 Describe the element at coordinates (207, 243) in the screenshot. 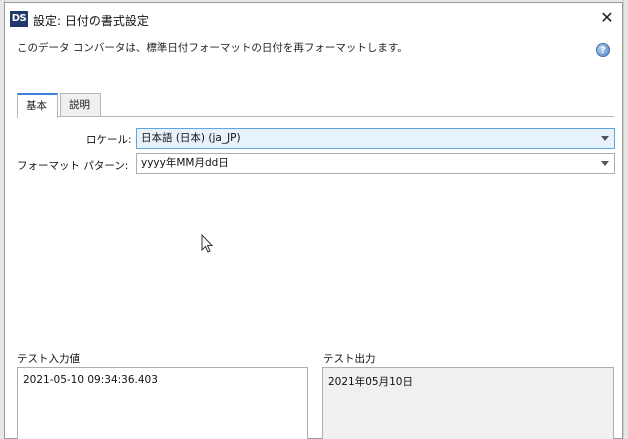

I see `mouse-pointer-icon` at that location.